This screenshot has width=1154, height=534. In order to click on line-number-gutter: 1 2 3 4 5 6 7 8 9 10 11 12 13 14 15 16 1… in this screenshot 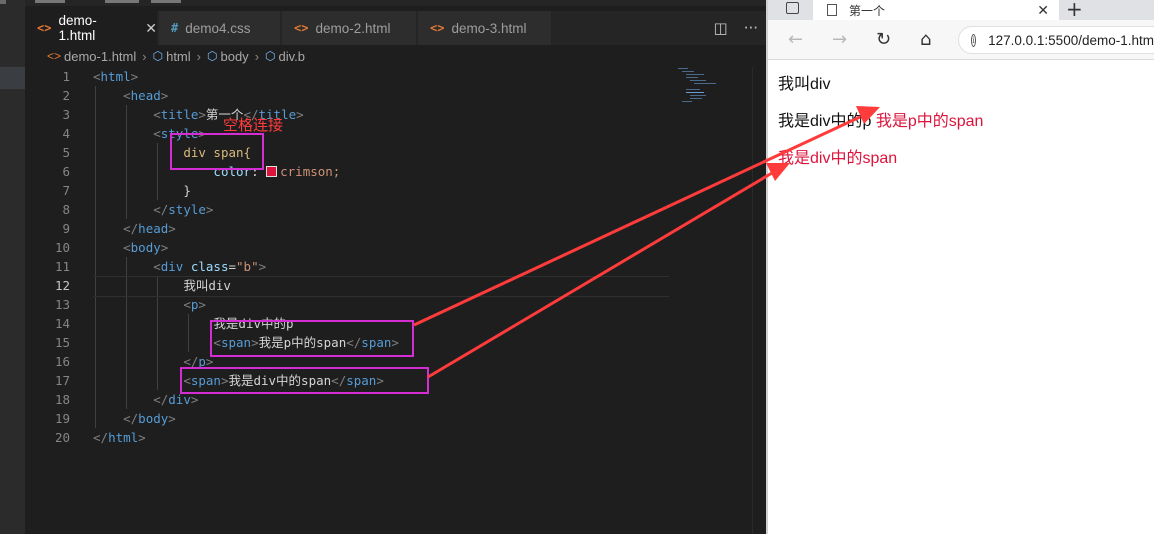, I will do `click(47, 257)`.